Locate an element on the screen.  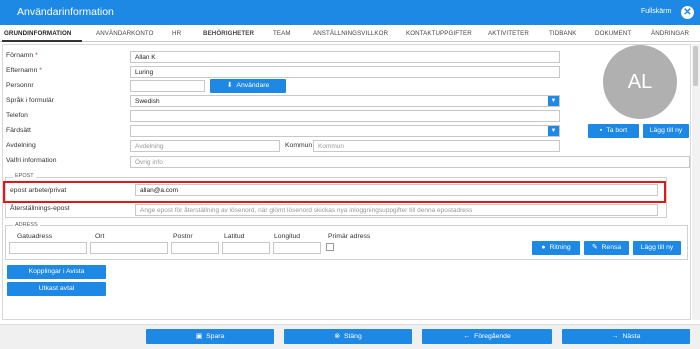
lagg-till-adress-button: Lägg till ny is located at coordinates (657, 248).